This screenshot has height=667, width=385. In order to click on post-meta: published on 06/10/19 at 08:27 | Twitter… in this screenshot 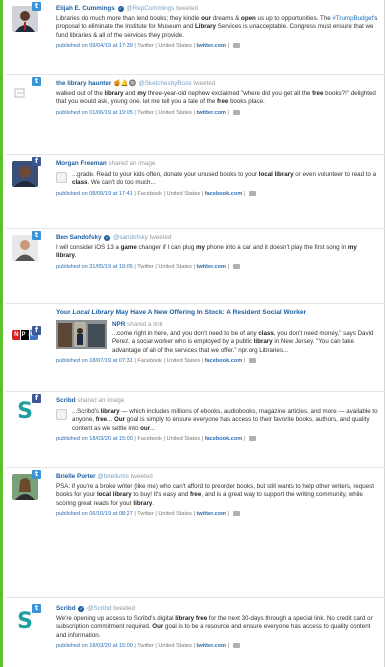, I will do `click(217, 514)`.